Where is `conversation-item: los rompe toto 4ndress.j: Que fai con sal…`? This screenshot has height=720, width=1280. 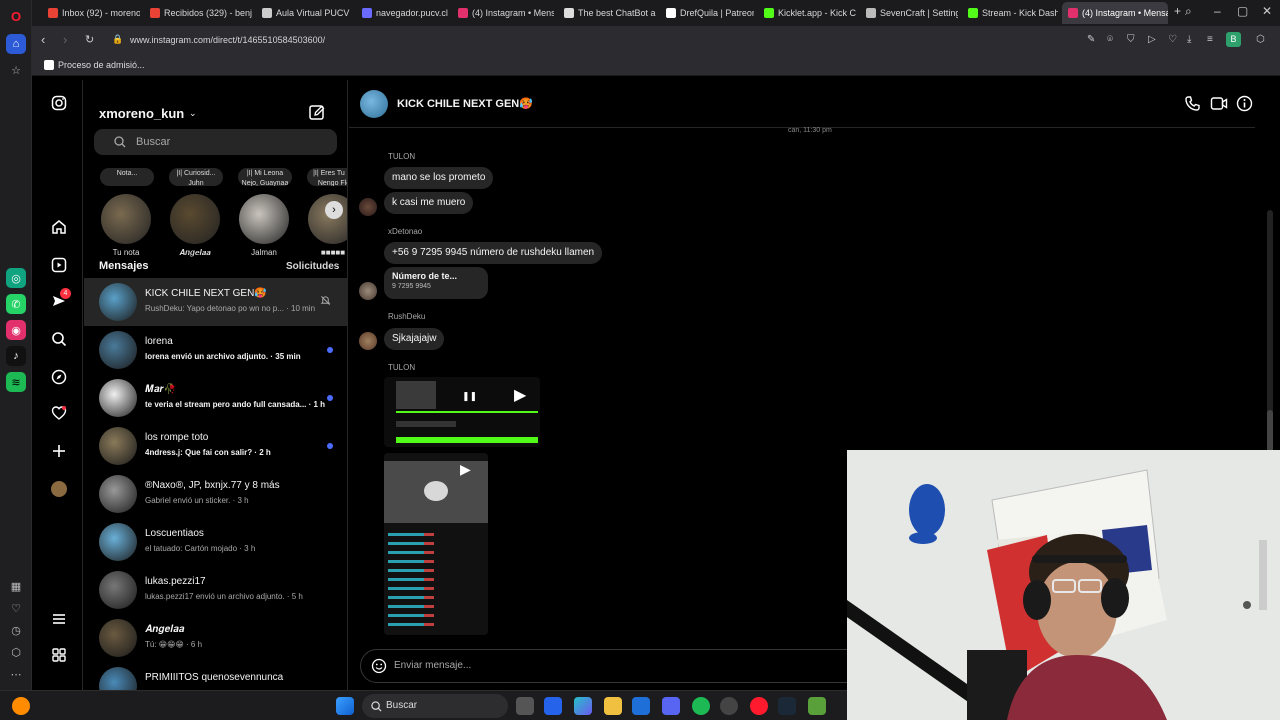 conversation-item: los rompe toto 4ndress.j: Que fai con sal… is located at coordinates (215, 446).